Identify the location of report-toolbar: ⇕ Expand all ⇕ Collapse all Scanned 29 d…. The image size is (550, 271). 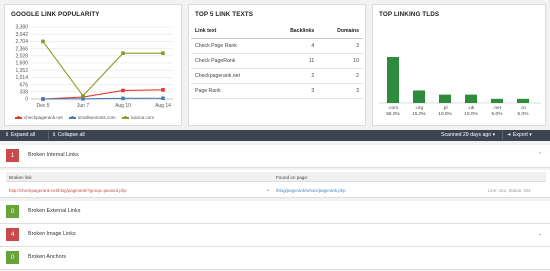
(275, 135).